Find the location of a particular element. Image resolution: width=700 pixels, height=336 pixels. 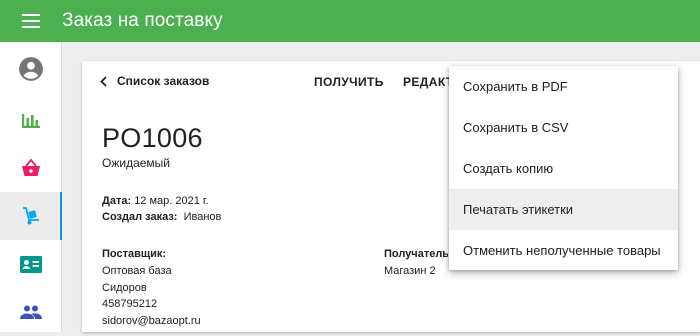

contact-card-icon is located at coordinates (30, 264).